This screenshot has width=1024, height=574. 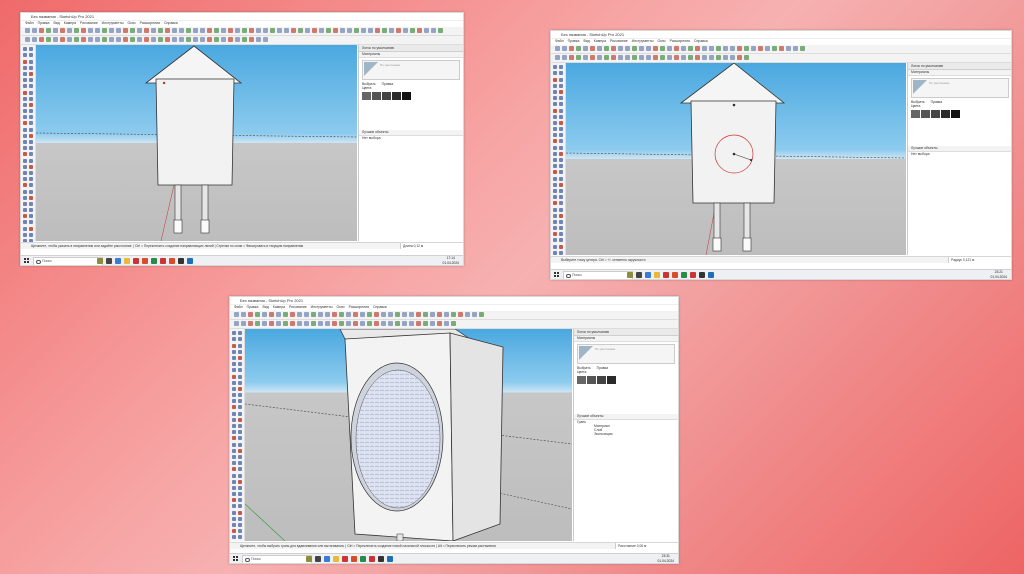 What do you see at coordinates (431, 246) in the screenshot?
I see `measurement-box: Длина 0,12 м` at bounding box center [431, 246].